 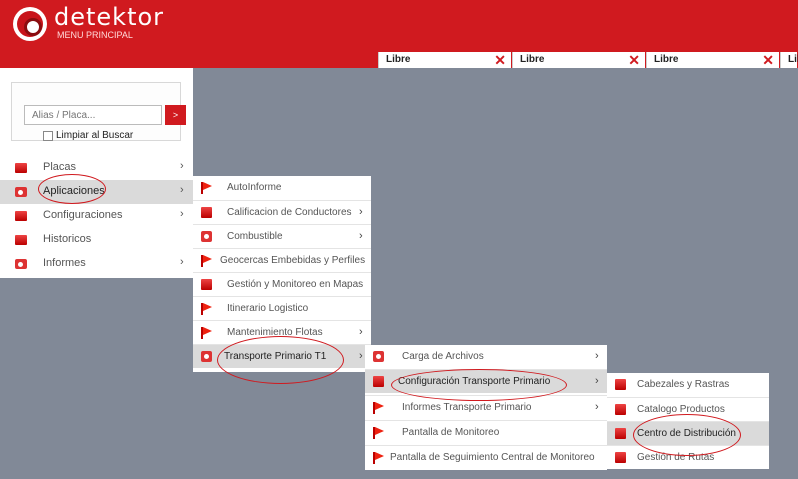 What do you see at coordinates (21, 264) in the screenshot?
I see `reports-icon` at bounding box center [21, 264].